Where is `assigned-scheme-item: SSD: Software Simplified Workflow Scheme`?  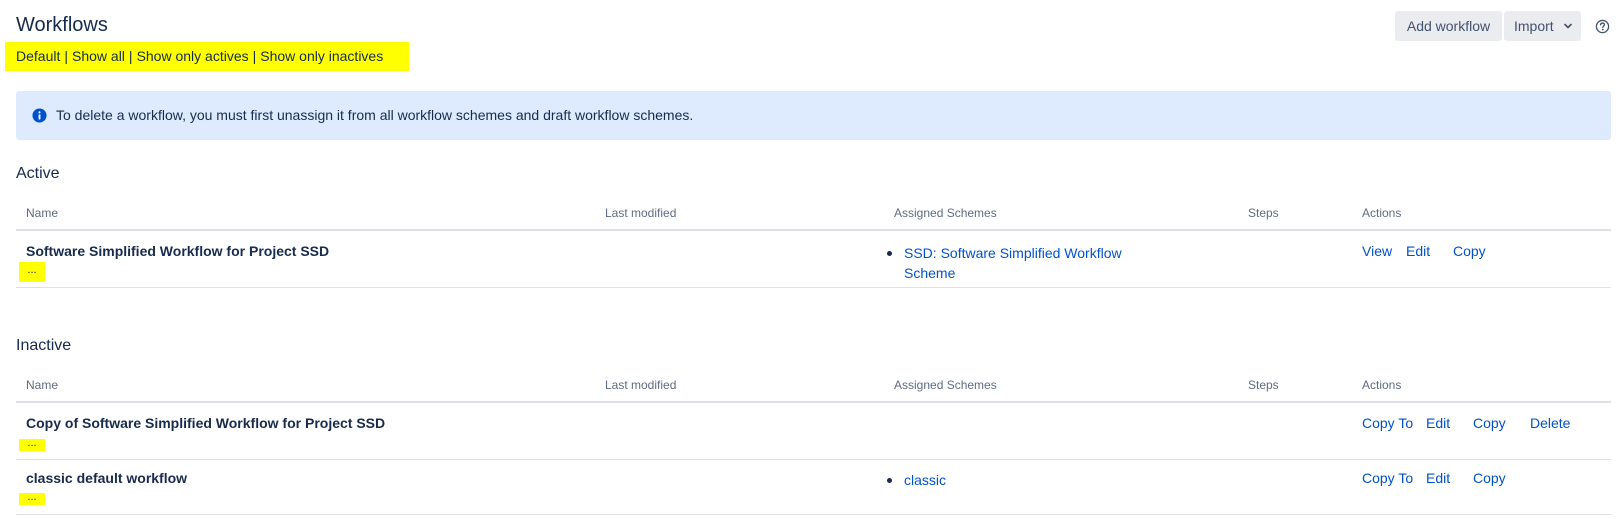
assigned-scheme-item: SSD: Software Simplified Workflow Scheme is located at coordinates (1012, 263).